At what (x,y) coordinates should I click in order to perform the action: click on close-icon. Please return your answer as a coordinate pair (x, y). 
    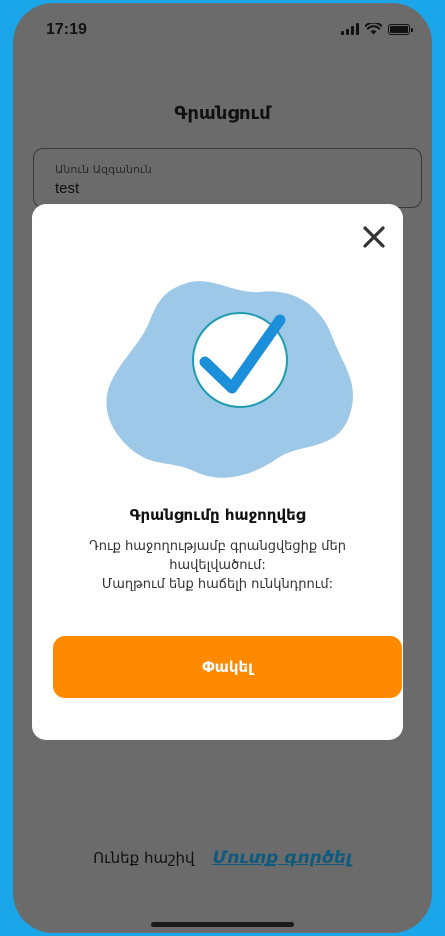
    Looking at the image, I should click on (374, 237).